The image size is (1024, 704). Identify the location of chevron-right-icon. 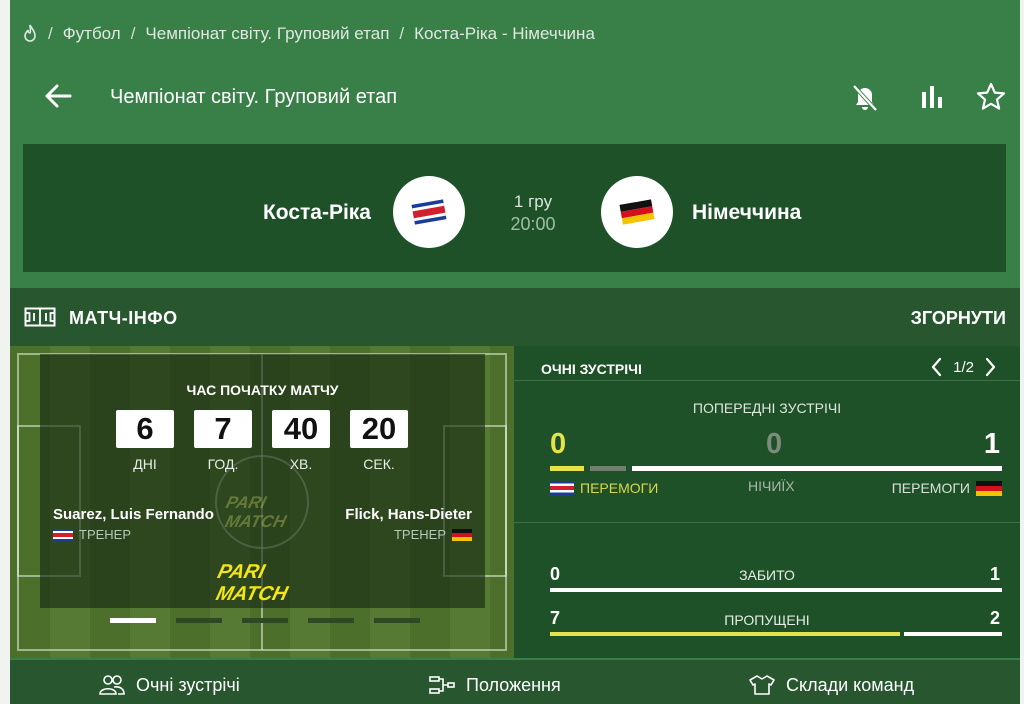
(990, 367).